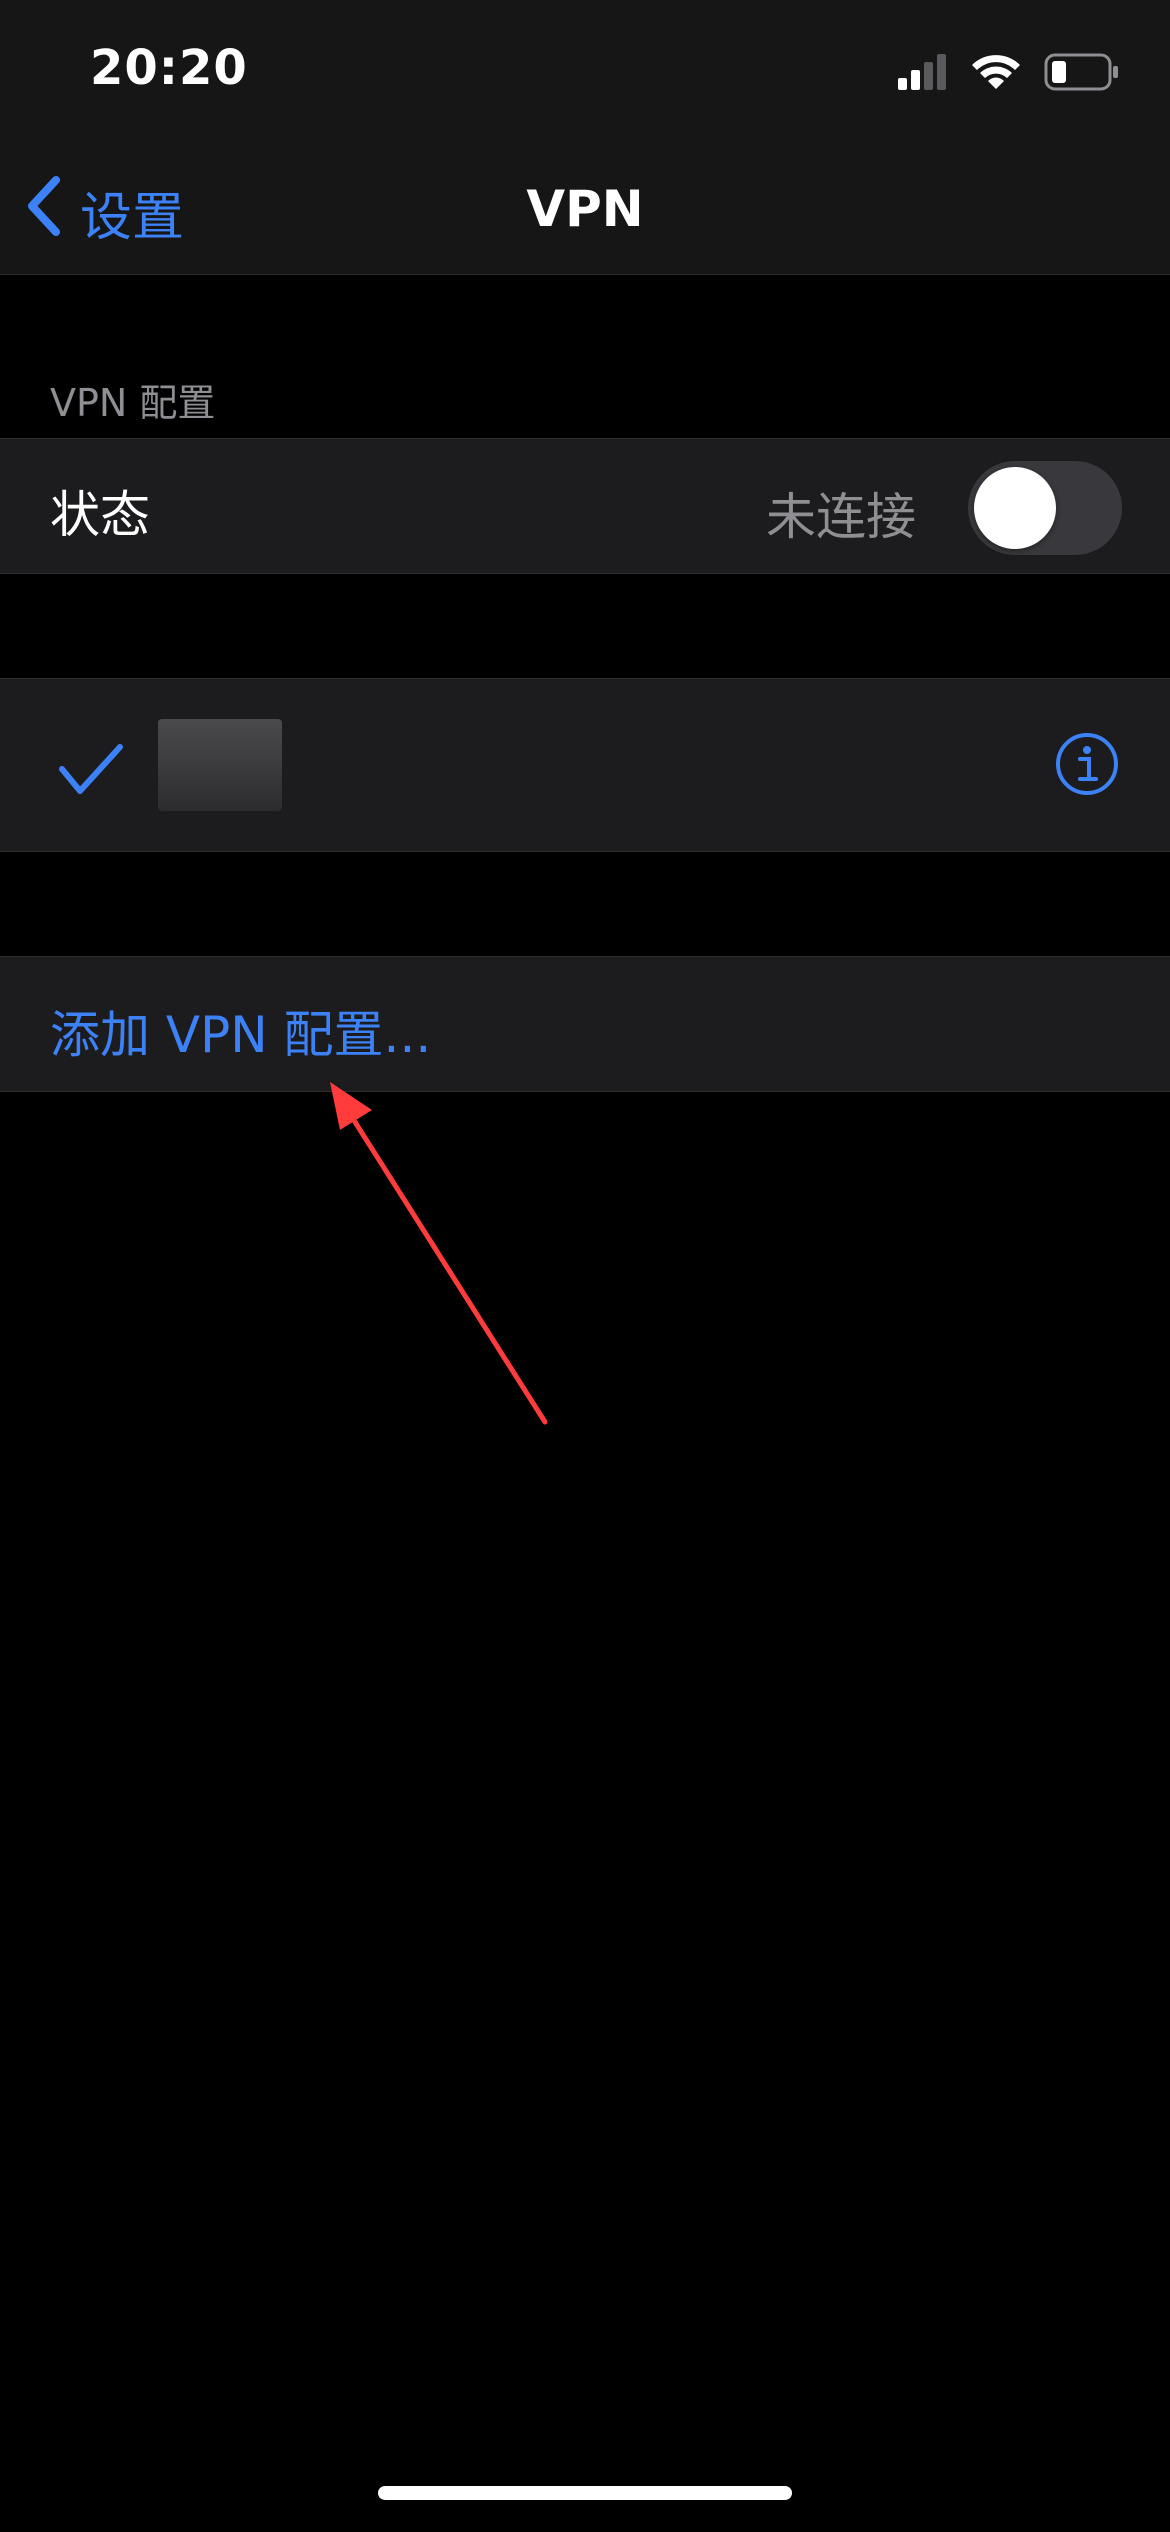  What do you see at coordinates (1087, 764) in the screenshot?
I see `info-icon` at bounding box center [1087, 764].